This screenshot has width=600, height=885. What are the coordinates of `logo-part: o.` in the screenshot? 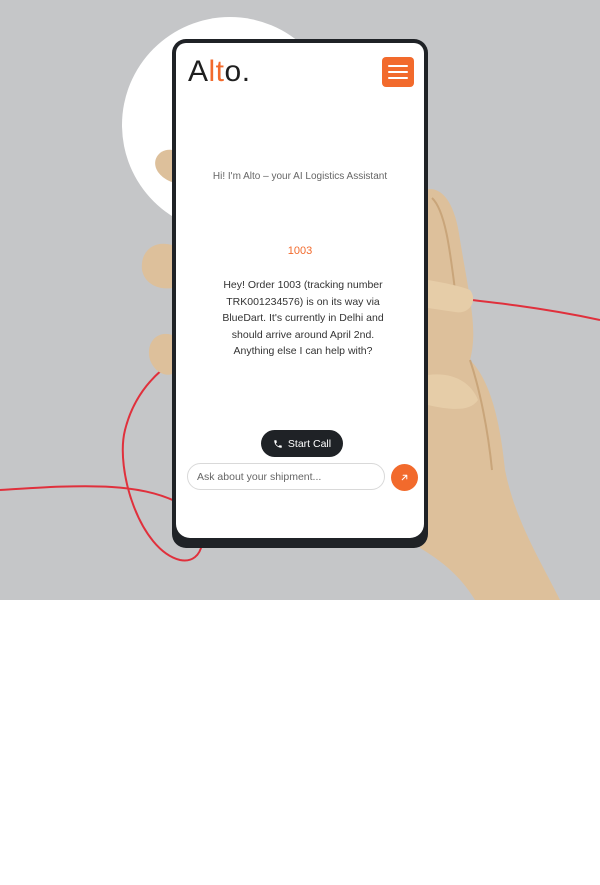 It's located at (237, 71).